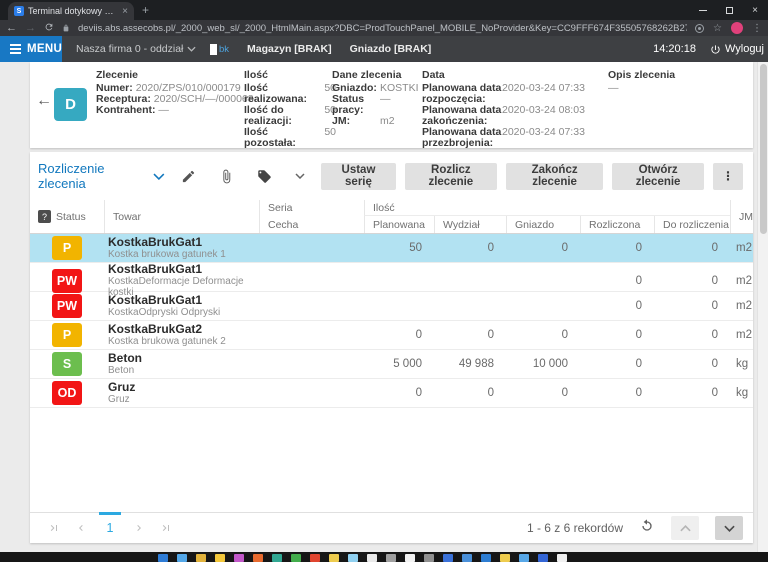  Describe the element at coordinates (700, 28) in the screenshot. I see `reading-list-icon` at that location.